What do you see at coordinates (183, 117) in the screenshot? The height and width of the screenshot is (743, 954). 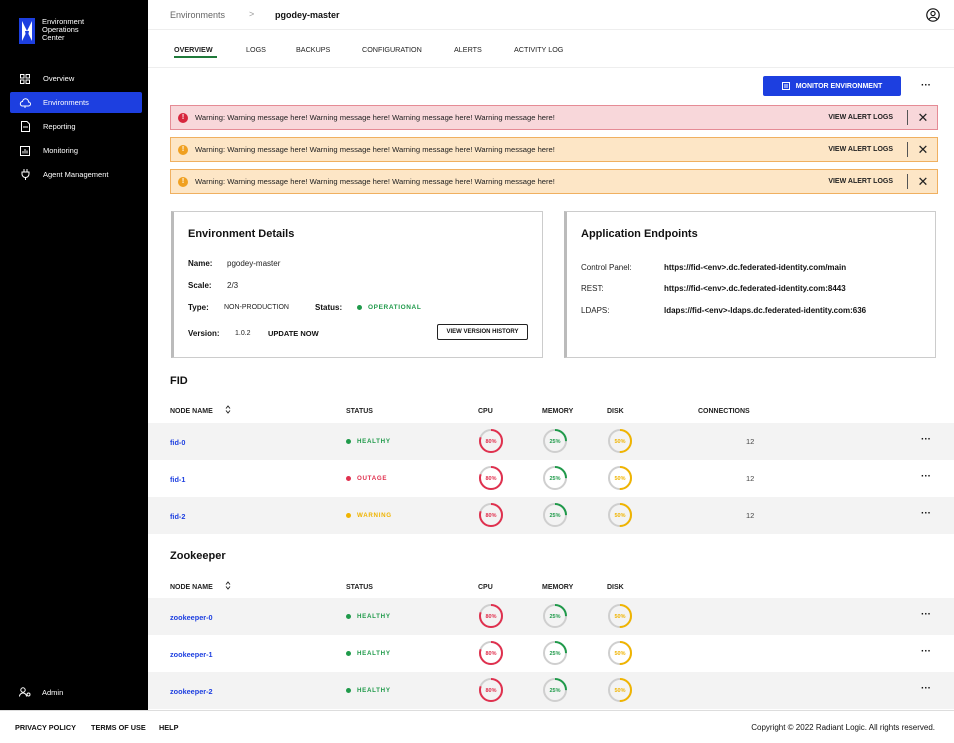 I see `error-icon: !` at bounding box center [183, 117].